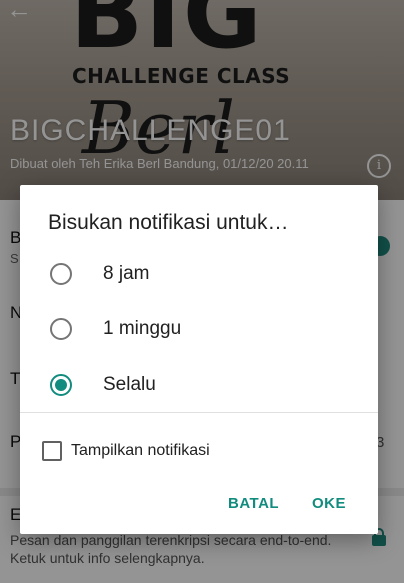 This screenshot has height=583, width=404. What do you see at coordinates (61, 329) in the screenshot?
I see `radio-1-week` at bounding box center [61, 329].